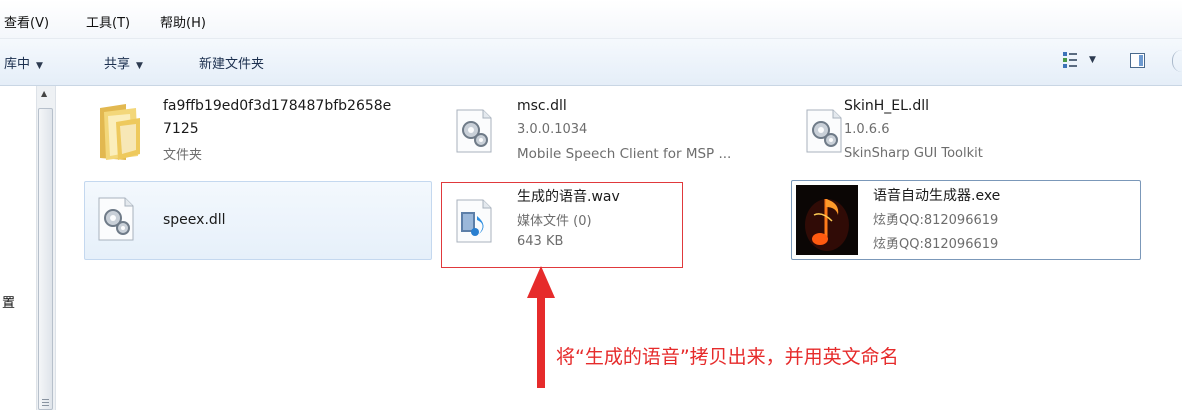  I want to click on file-name: speex.dll, so click(194, 220).